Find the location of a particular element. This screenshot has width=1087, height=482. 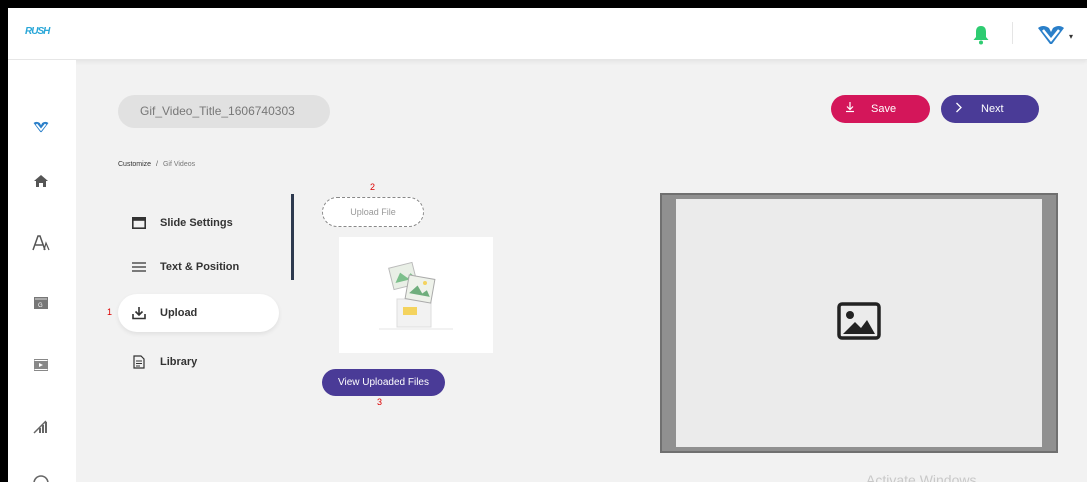

menu-item-slide-settings: Slide Settings is located at coordinates (198, 223).